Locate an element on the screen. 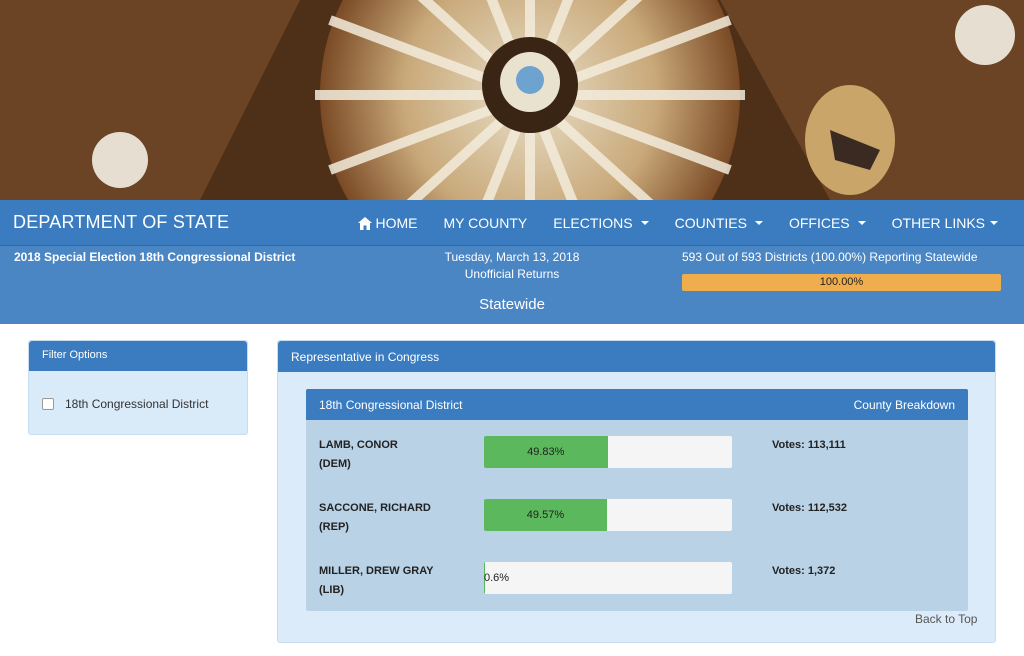 The width and height of the screenshot is (1024, 656). district-checkbox is located at coordinates (48, 404).